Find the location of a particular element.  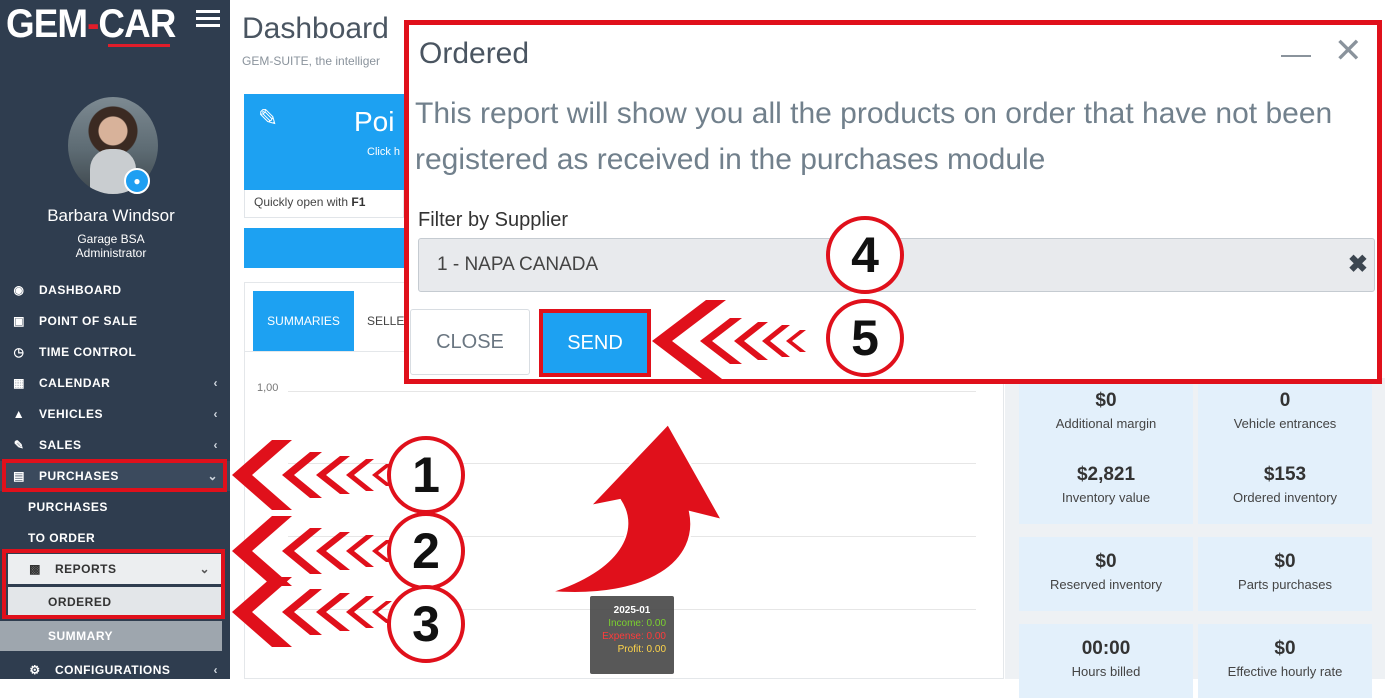

step-marker-2: 2 is located at coordinates (426, 551).